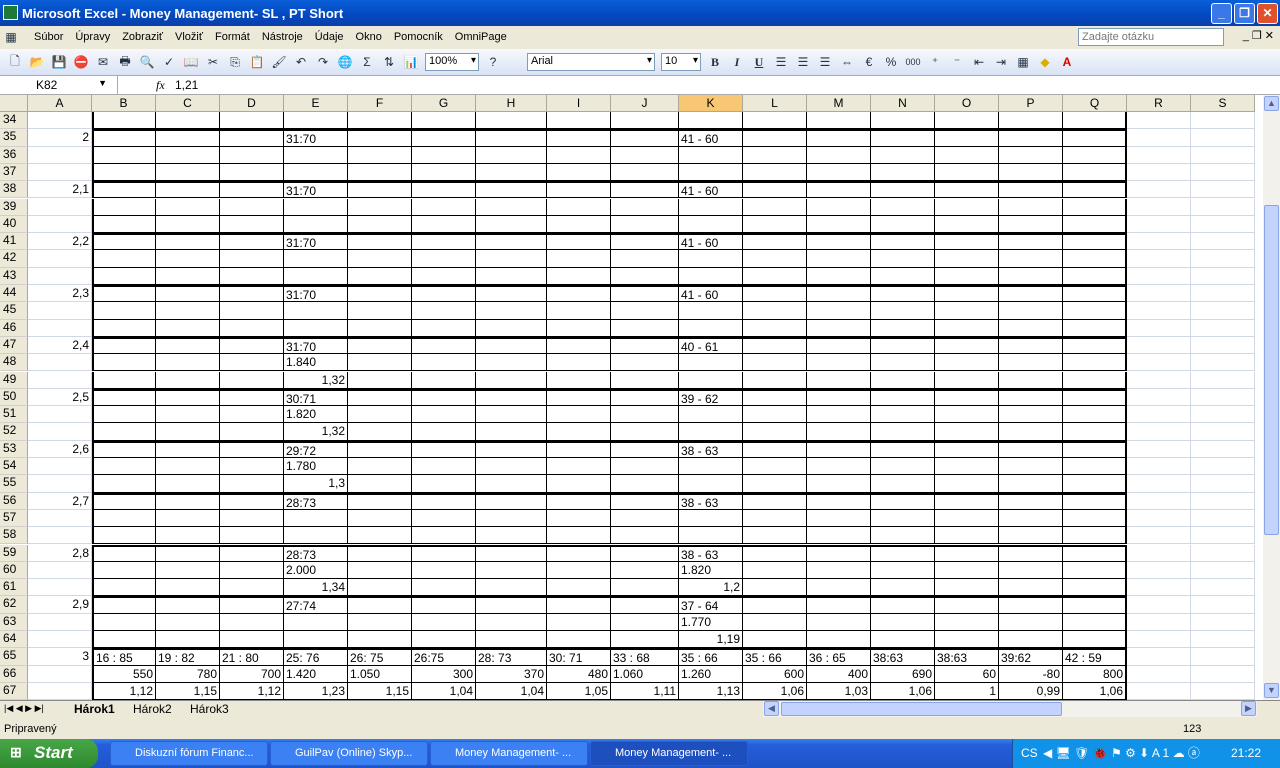 Image resolution: width=1280 pixels, height=768 pixels. Describe the element at coordinates (1031, 121) in the screenshot. I see `cell-P34` at that location.